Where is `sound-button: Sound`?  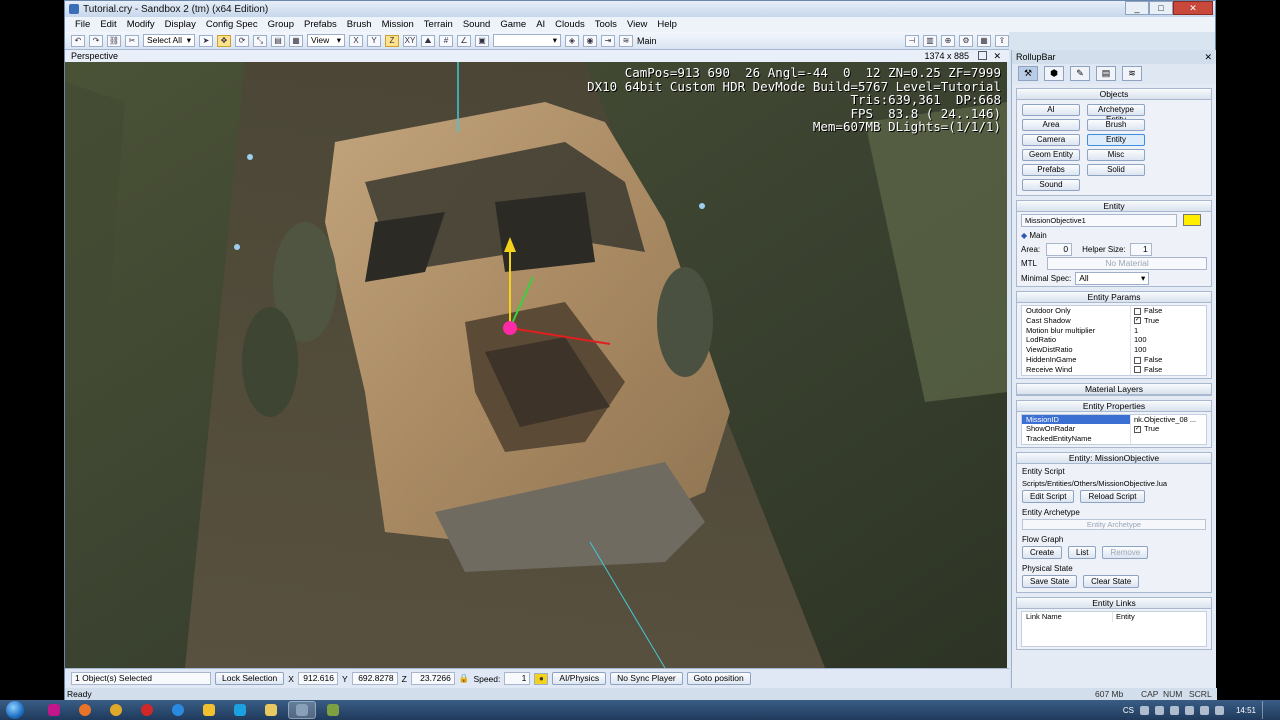 sound-button: Sound is located at coordinates (1051, 185).